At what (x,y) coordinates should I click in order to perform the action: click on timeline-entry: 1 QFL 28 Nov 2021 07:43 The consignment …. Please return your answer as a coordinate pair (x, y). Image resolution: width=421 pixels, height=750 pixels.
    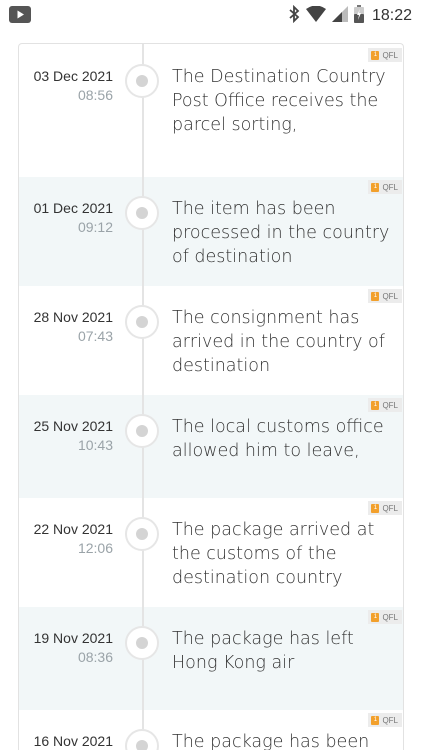
    Looking at the image, I should click on (211, 340).